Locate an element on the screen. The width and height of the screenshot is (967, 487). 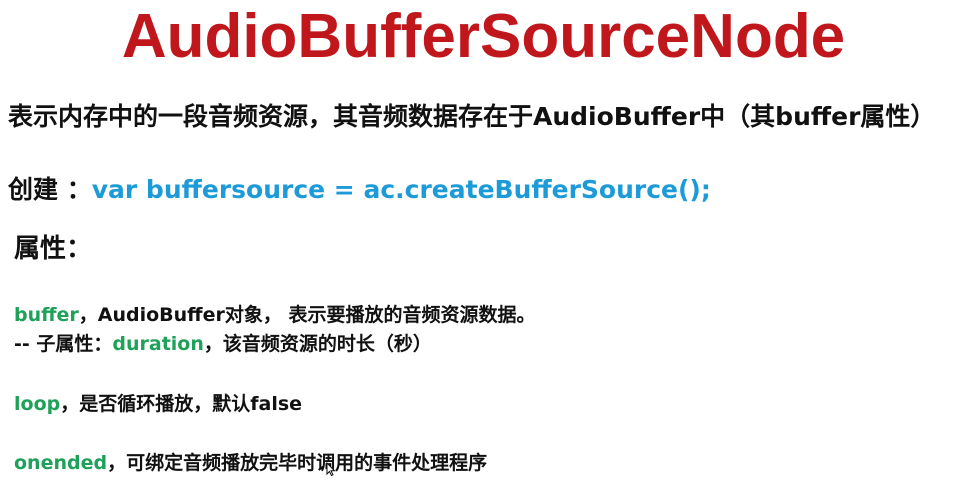
slide-title: AudioBufferSourceNode is located at coordinates (483, 36).